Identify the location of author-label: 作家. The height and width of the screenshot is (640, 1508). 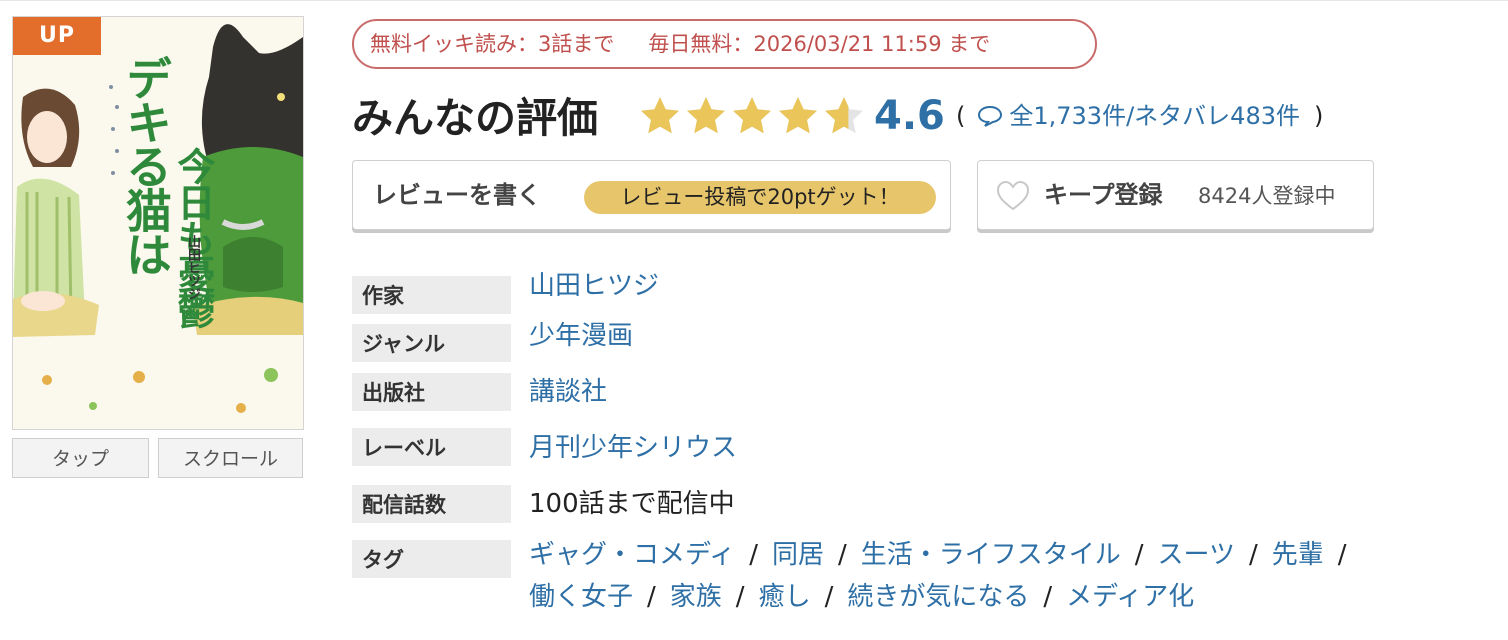
(431, 295).